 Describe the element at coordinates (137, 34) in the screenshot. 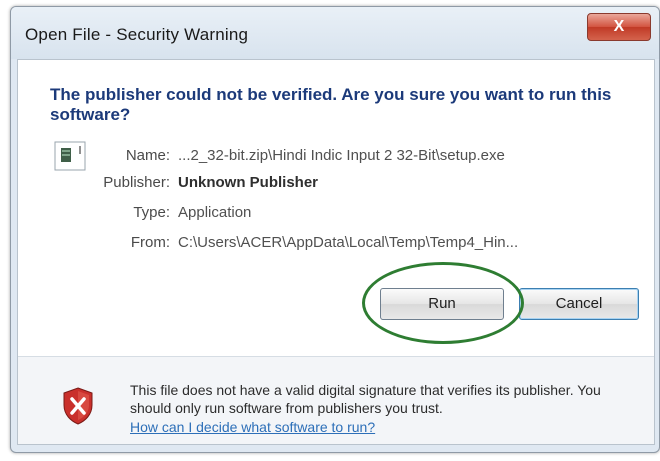

I see `window-title: Open File - Security Warning` at that location.